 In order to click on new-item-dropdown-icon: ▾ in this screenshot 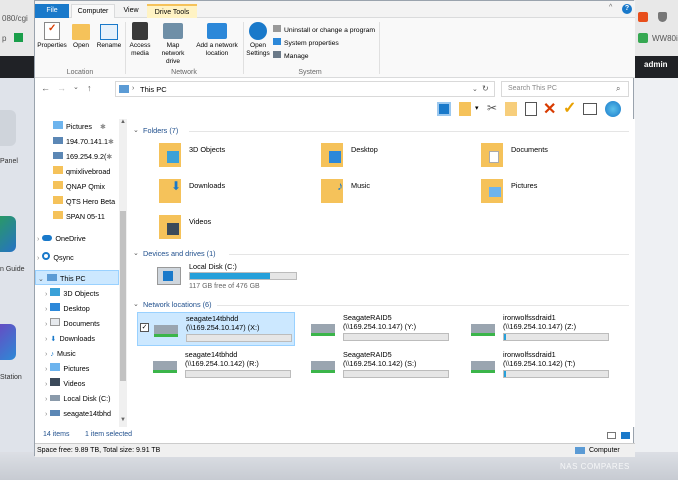, I will do `click(477, 108)`.